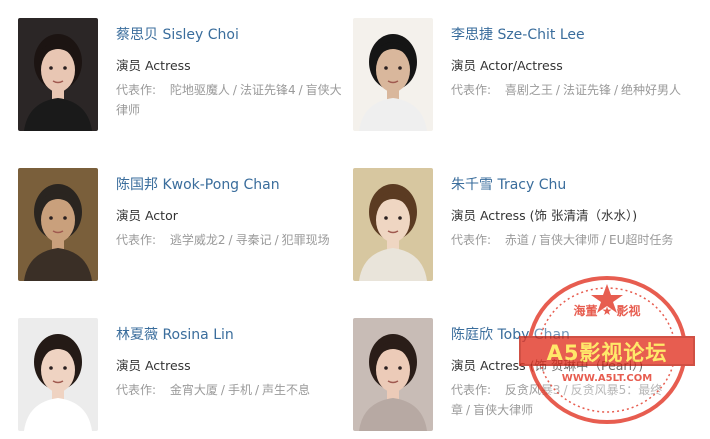 Image resolution: width=710 pixels, height=439 pixels. I want to click on actor-works: 代表作: 陀地驱魔人 / 法证先锋4/盲侠大律师, so click(232, 100).